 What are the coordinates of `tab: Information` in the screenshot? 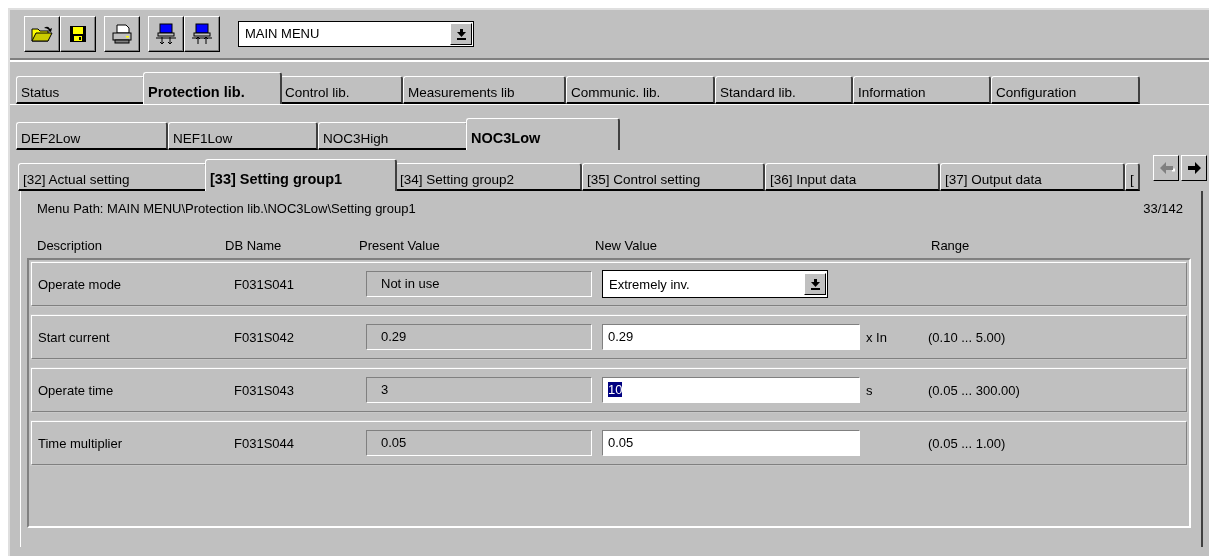 It's located at (922, 90).